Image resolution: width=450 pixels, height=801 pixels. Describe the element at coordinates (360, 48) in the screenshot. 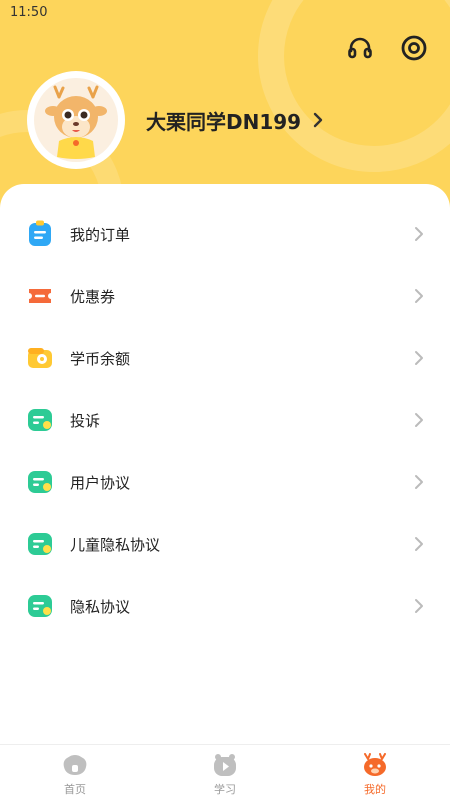

I see `headset-icon` at that location.